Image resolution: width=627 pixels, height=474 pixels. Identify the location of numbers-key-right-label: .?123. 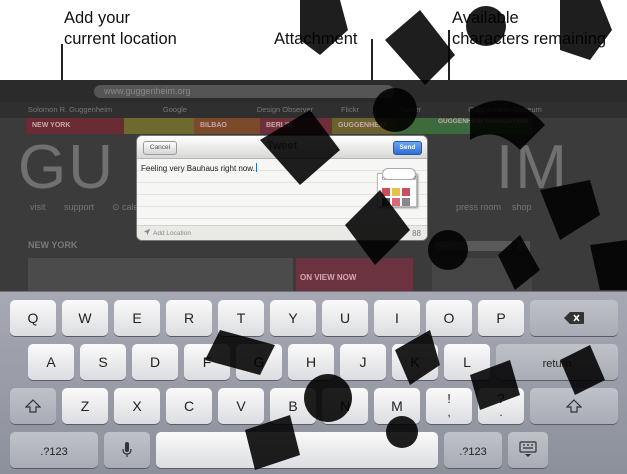
(473, 452).